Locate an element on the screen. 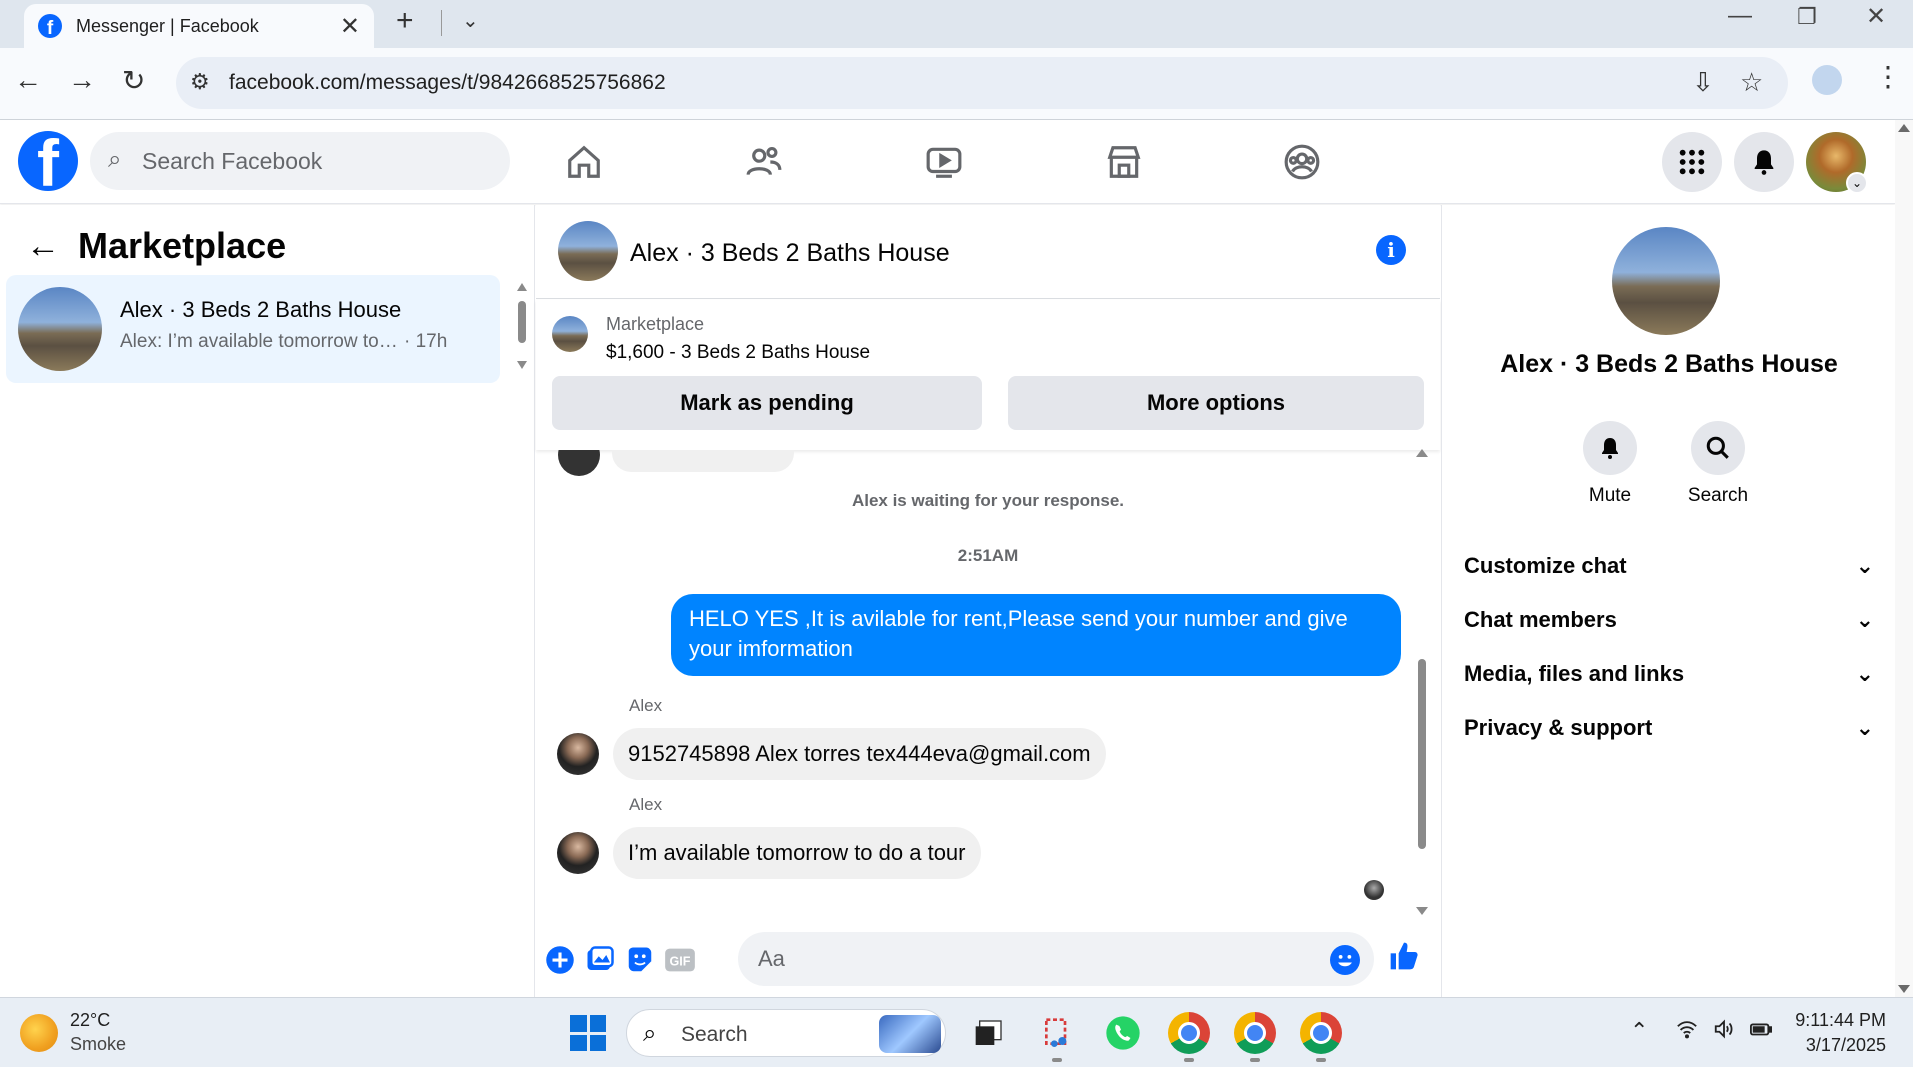 The height and width of the screenshot is (1067, 1913). sidebar-scrollbar is located at coordinates (522, 326).